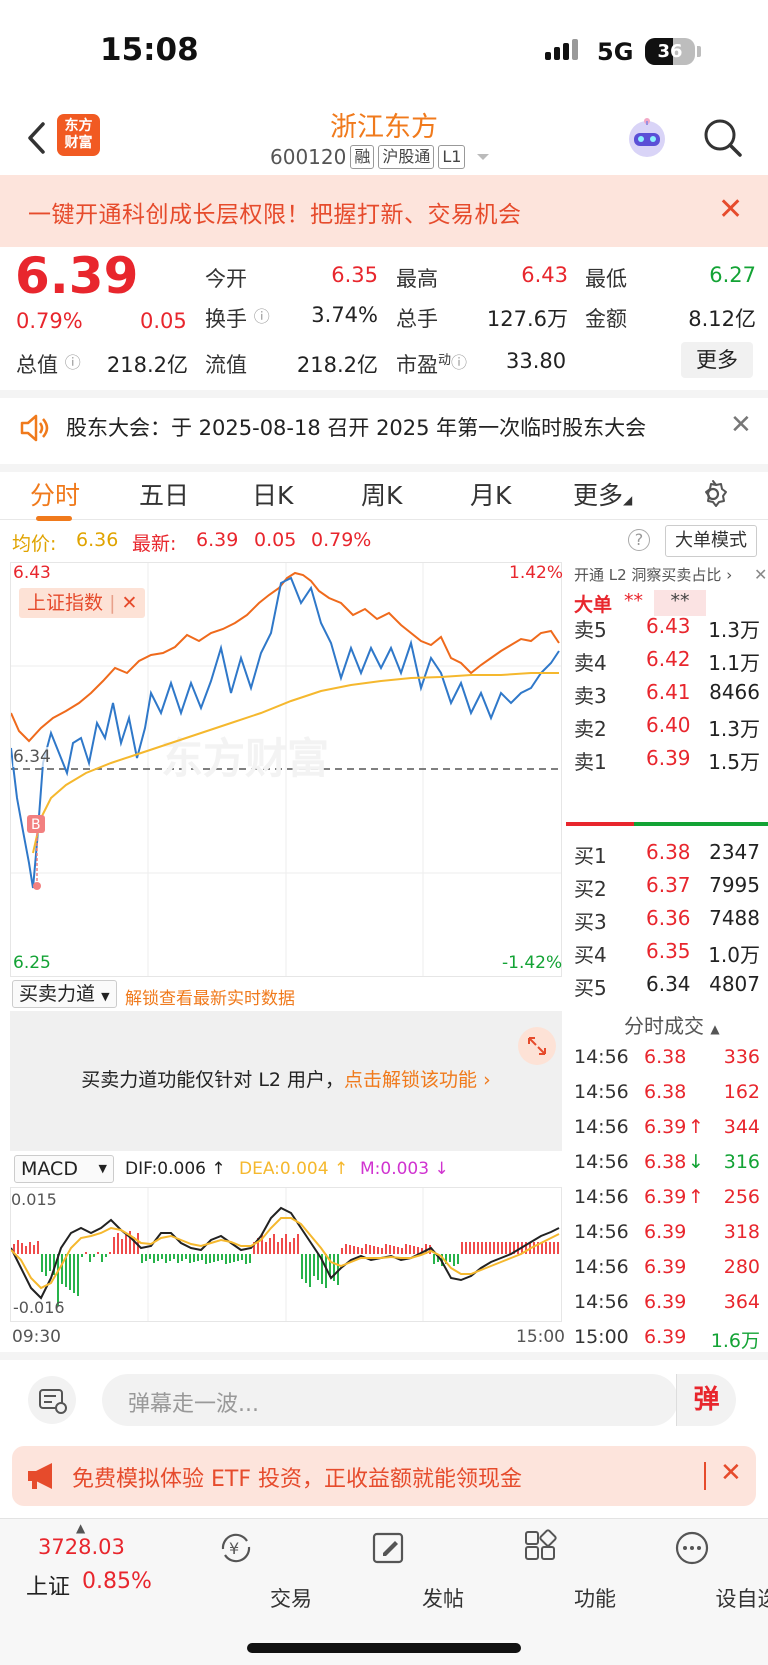 The width and height of the screenshot is (768, 1665). Describe the element at coordinates (272, 494) in the screenshot. I see `tab-daily-k: 日K` at that location.